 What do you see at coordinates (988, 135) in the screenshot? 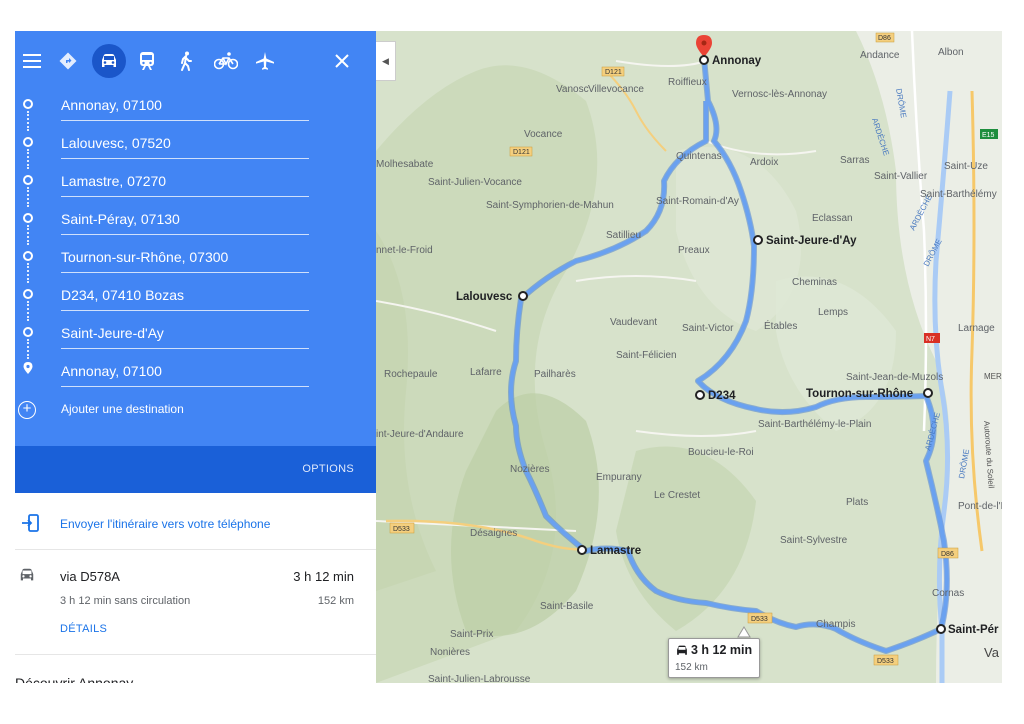
I see `road-label: E15` at bounding box center [988, 135].